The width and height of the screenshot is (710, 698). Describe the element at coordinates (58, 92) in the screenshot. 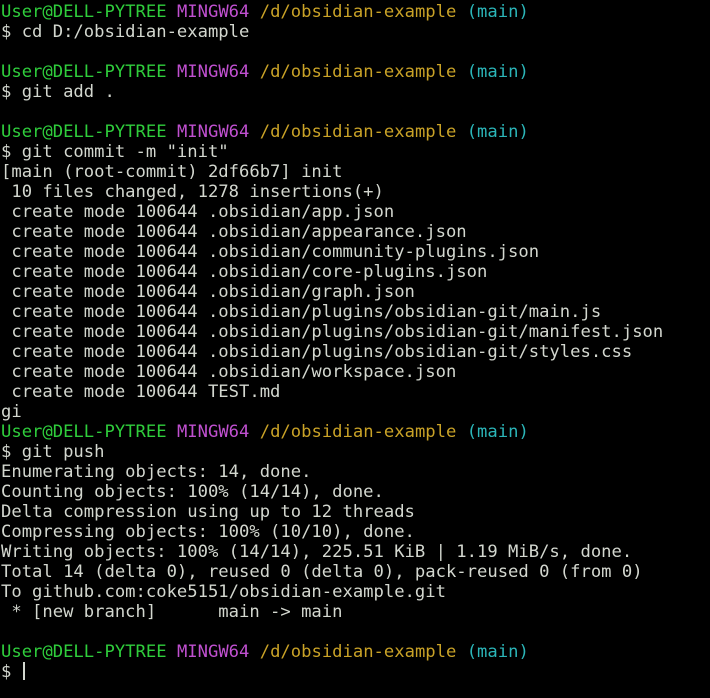

I see `command-line: $ git add .` at that location.